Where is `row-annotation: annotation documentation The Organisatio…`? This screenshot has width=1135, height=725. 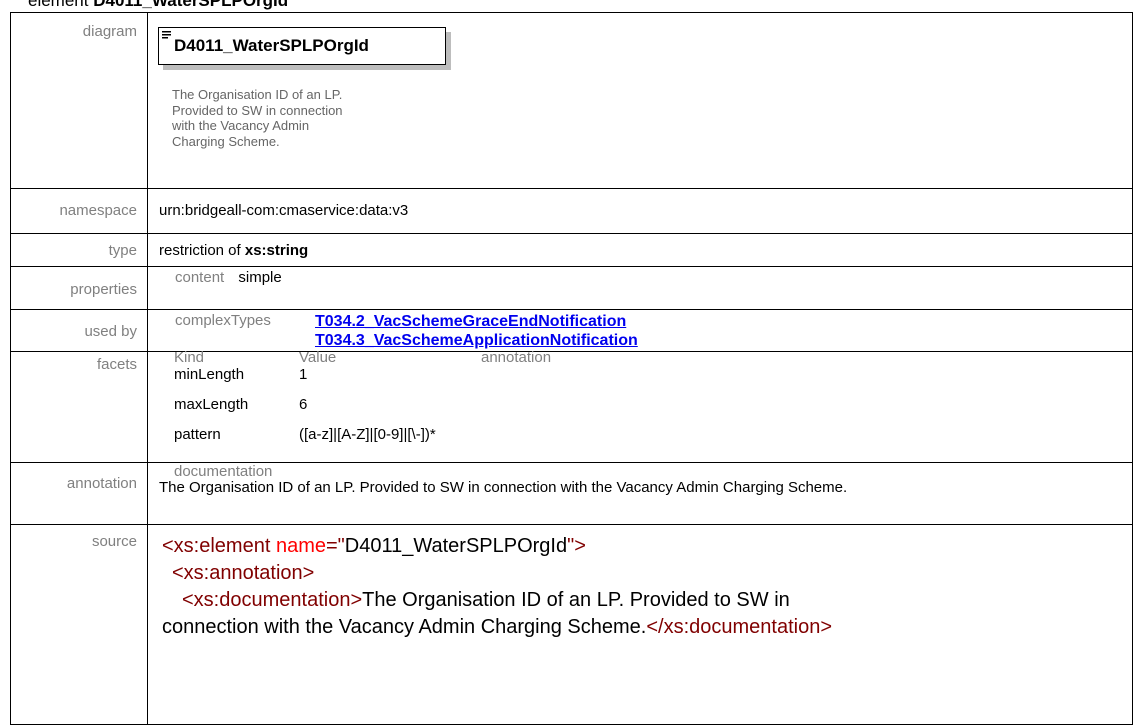
row-annotation: annotation documentation The Organisatio… is located at coordinates (571, 493).